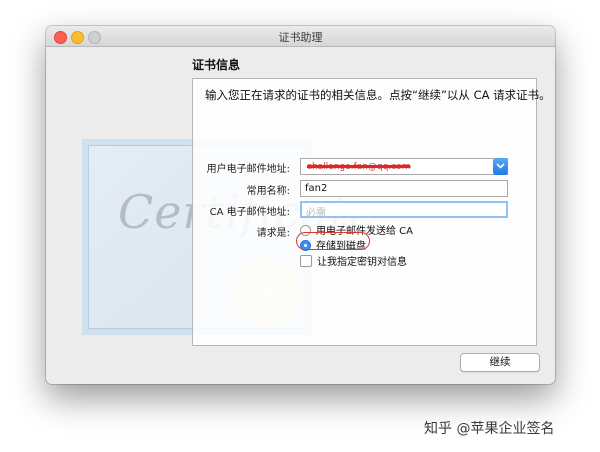 The image size is (600, 452). Describe the element at coordinates (362, 262) in the screenshot. I see `checkbox-keypair-label: 让我指定密钥对信息` at that location.